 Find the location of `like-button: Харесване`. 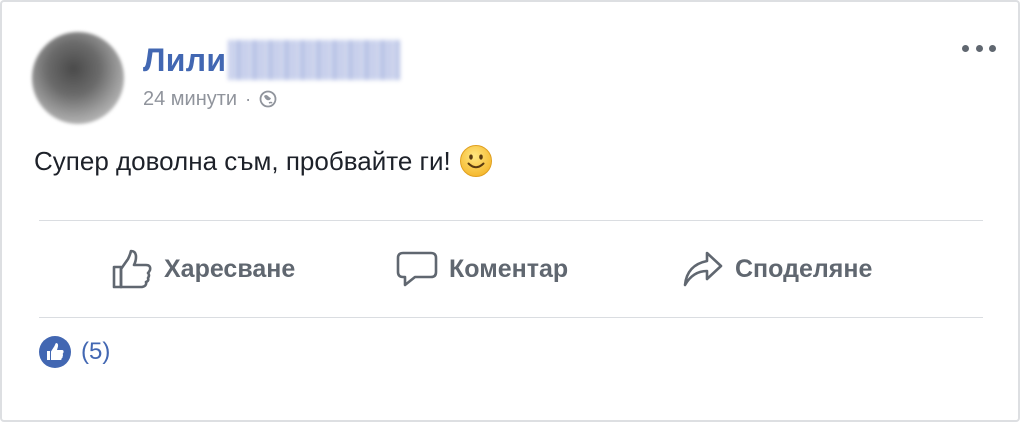

like-button: Харесване is located at coordinates (202, 269).